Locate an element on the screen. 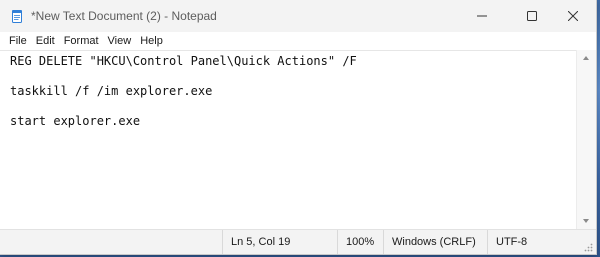  window-title: *New Text Document (2) - Notepad is located at coordinates (124, 16).